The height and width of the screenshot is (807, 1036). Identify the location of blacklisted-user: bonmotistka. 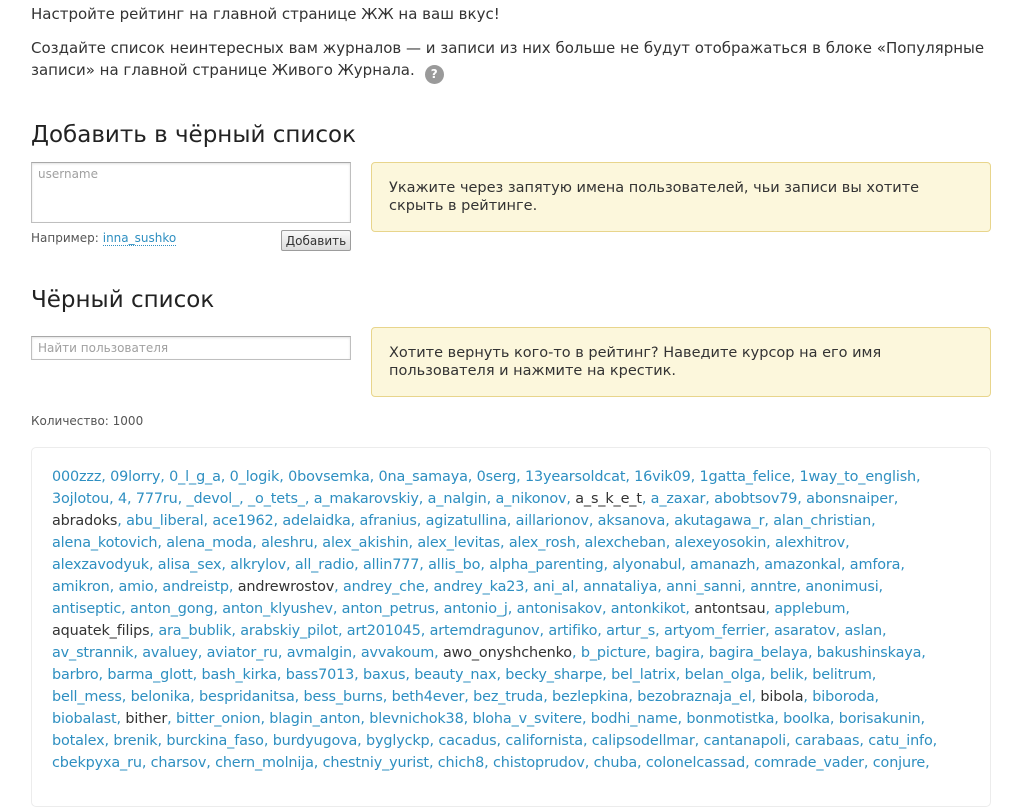
(730, 719).